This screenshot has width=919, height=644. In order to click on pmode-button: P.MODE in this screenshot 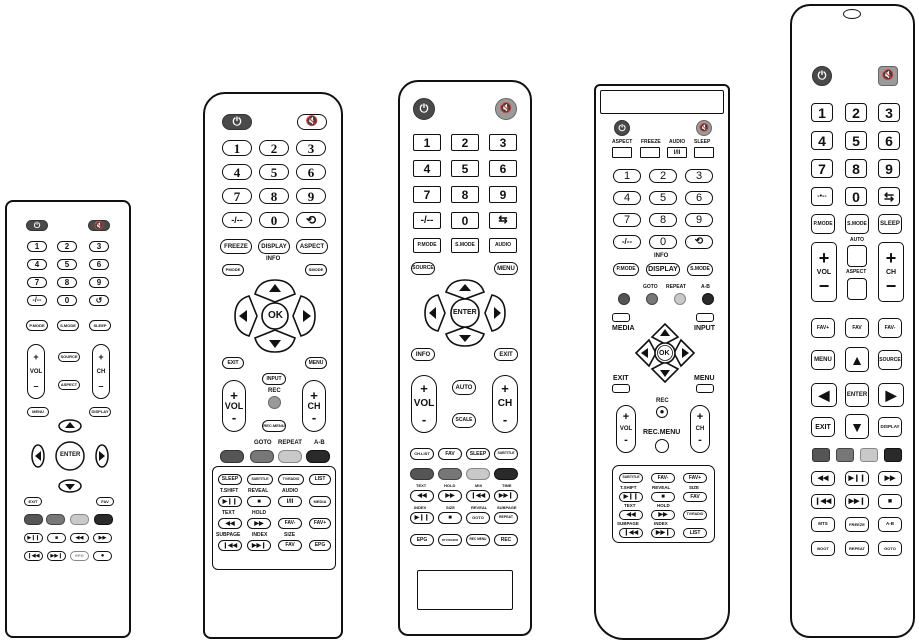, I will do `click(823, 224)`.